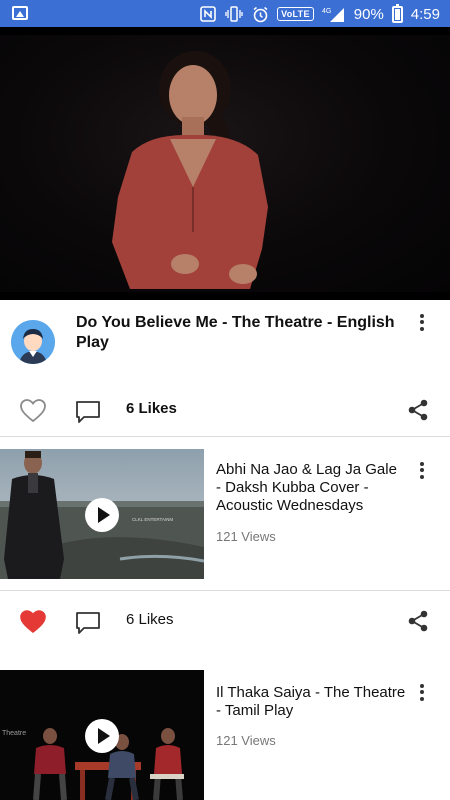 The width and height of the screenshot is (450, 800). I want to click on thumbnail-watermark: Theatre, so click(14, 733).